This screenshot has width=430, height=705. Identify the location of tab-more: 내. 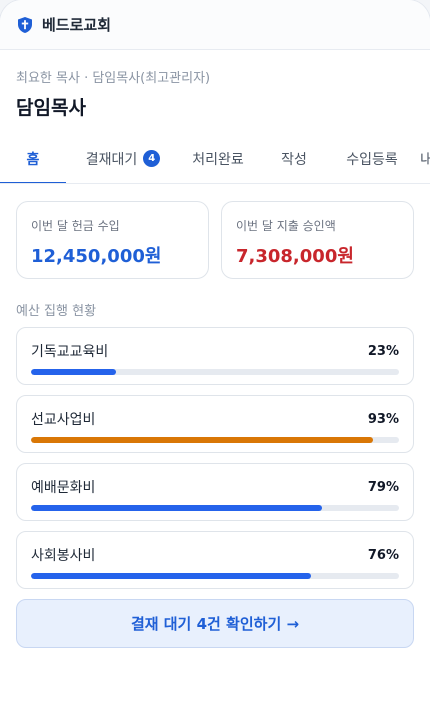
(423, 158).